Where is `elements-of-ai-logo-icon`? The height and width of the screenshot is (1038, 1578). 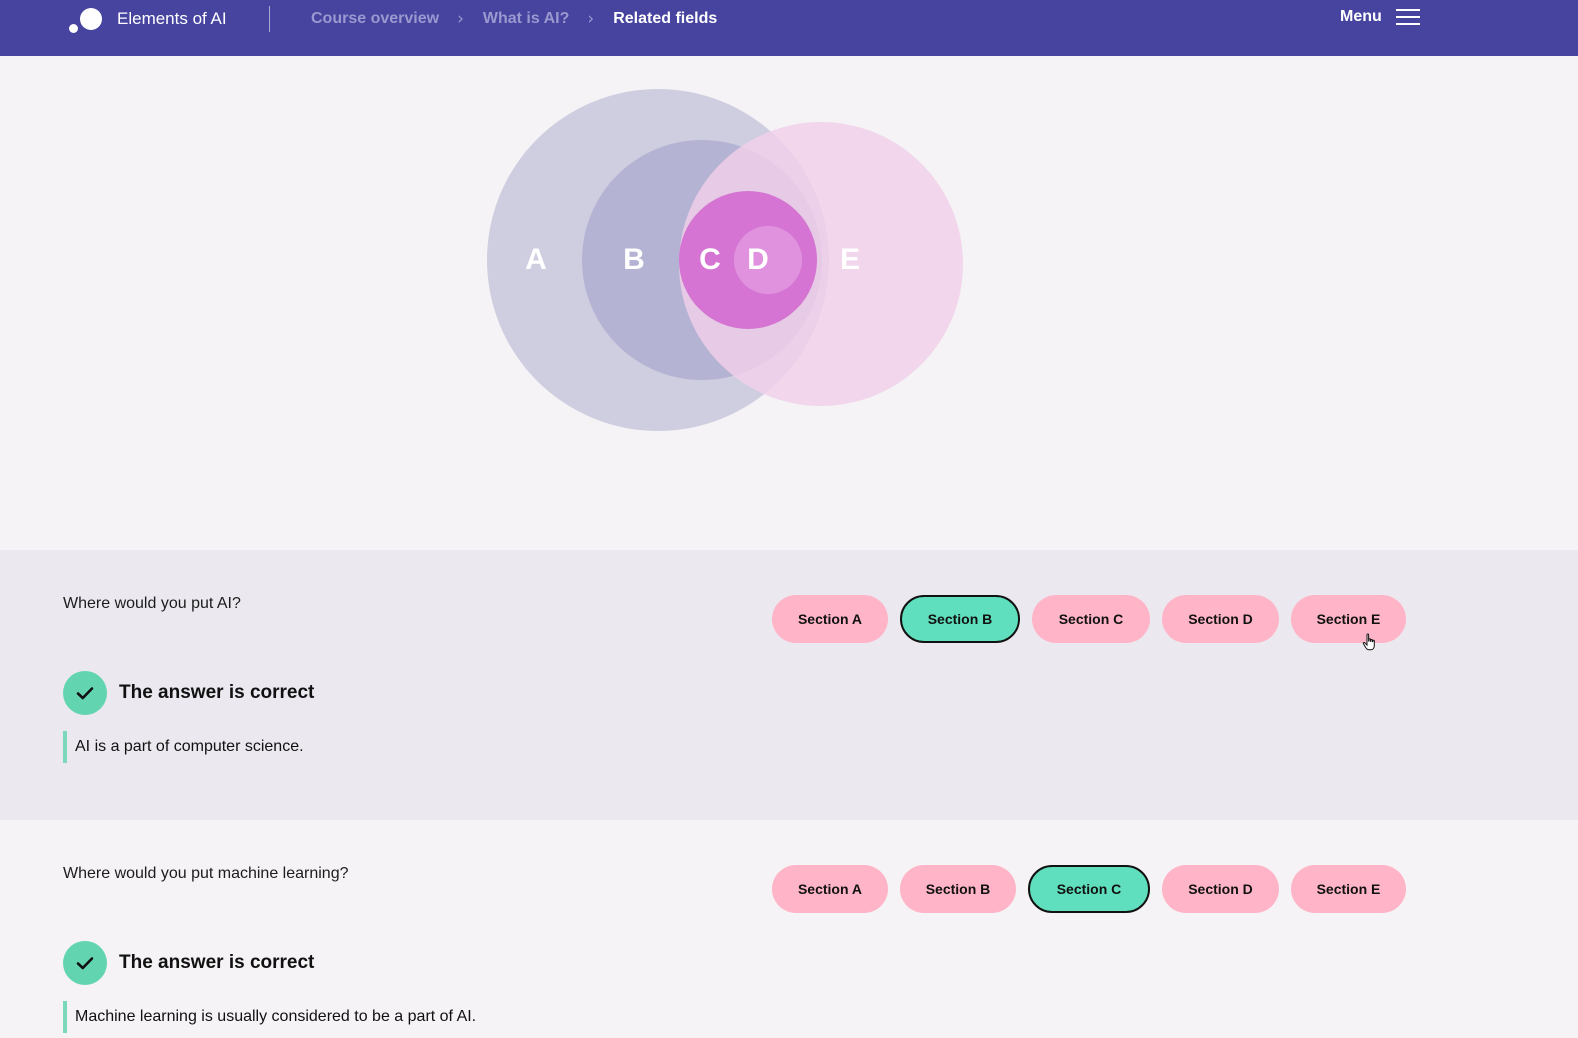
elements-of-ai-logo-icon is located at coordinates (86, 21).